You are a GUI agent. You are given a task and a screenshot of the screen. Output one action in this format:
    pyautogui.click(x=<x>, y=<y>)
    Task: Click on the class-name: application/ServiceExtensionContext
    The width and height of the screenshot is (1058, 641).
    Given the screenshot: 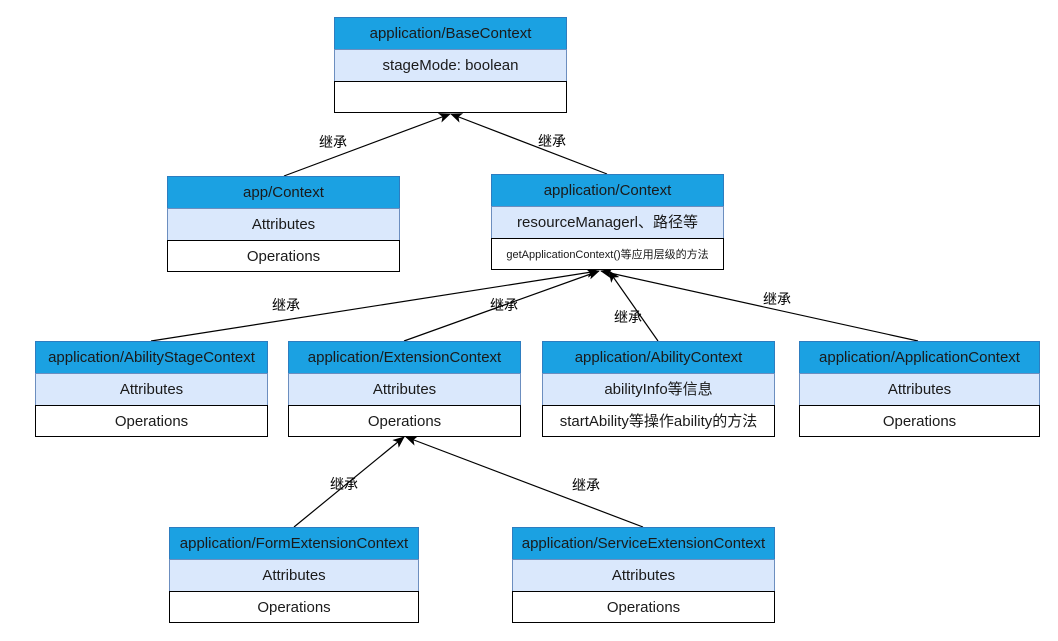 What is the action you would take?
    pyautogui.click(x=643, y=543)
    